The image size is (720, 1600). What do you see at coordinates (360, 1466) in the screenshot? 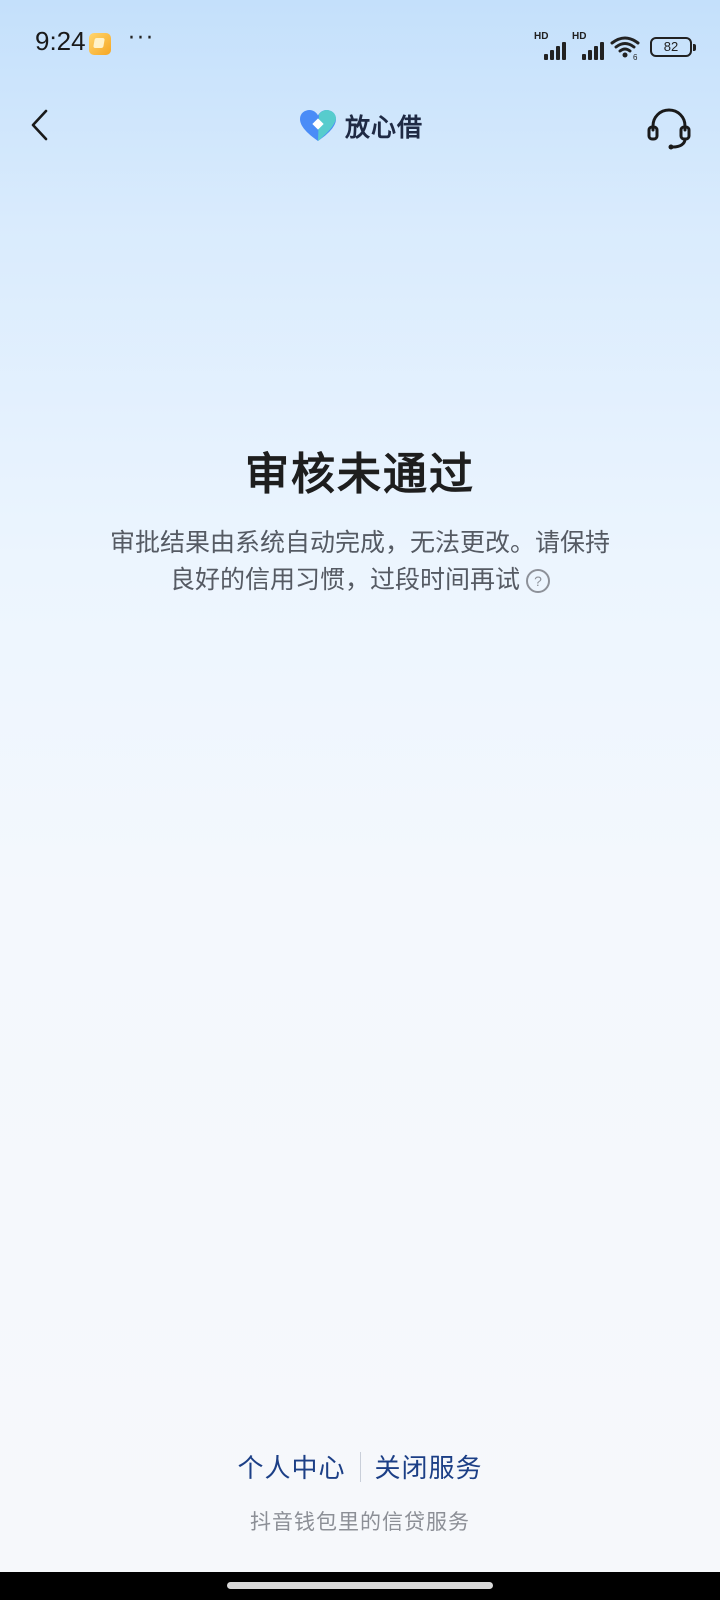
I see `footer-links: 个人中心 关闭服务` at bounding box center [360, 1466].